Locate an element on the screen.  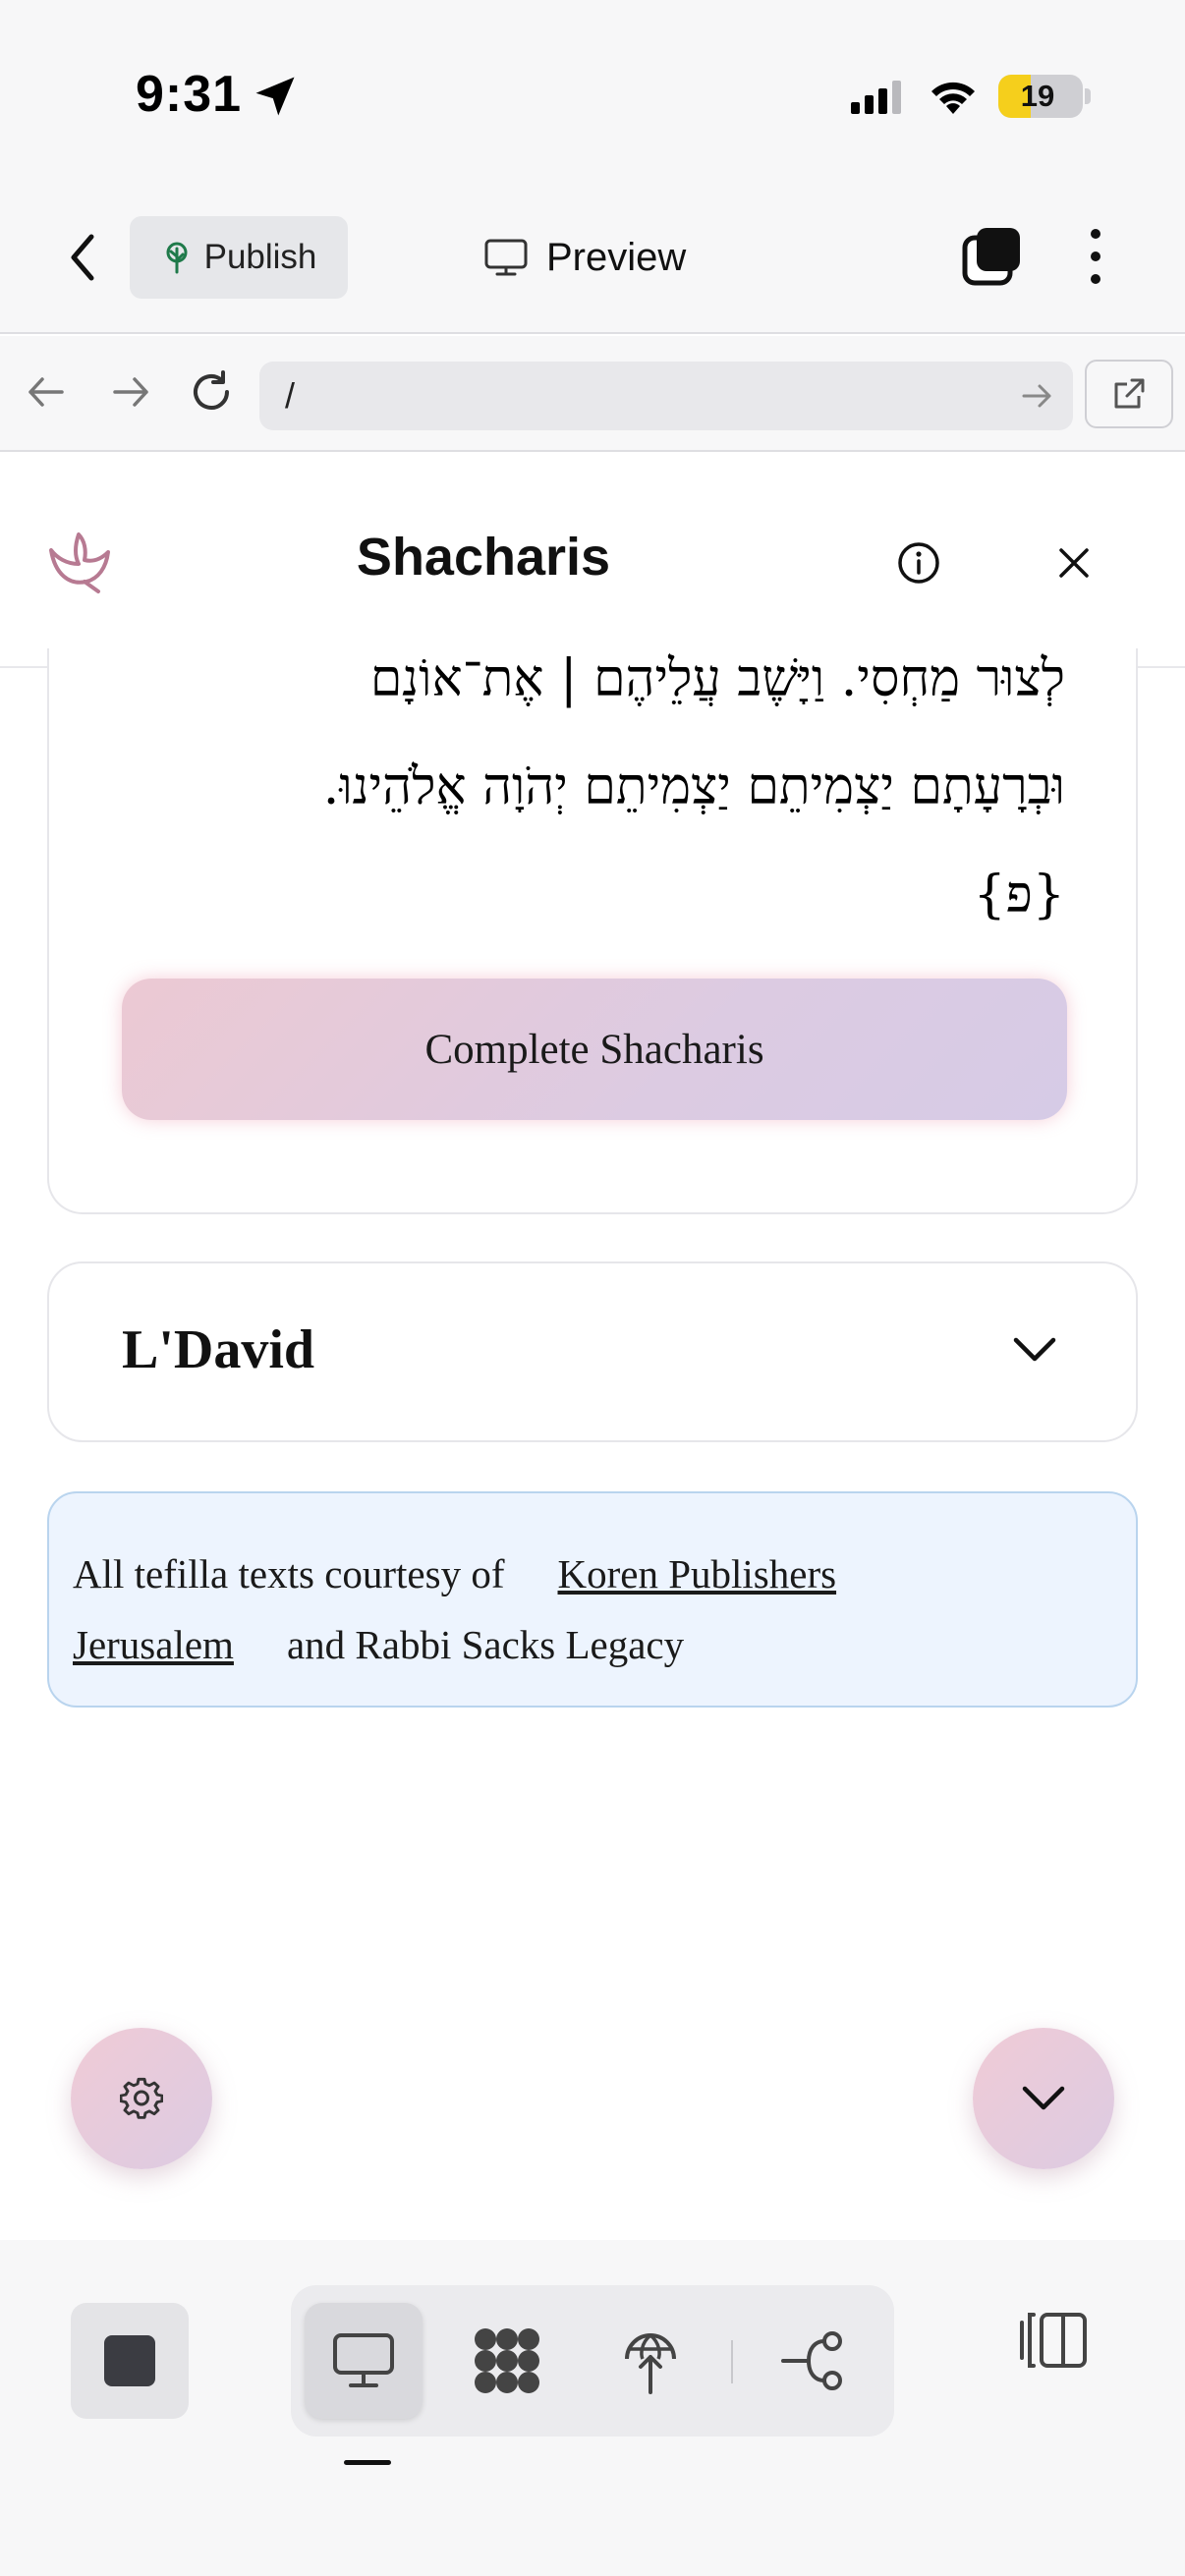
tab-desktop is located at coordinates (364, 2361).